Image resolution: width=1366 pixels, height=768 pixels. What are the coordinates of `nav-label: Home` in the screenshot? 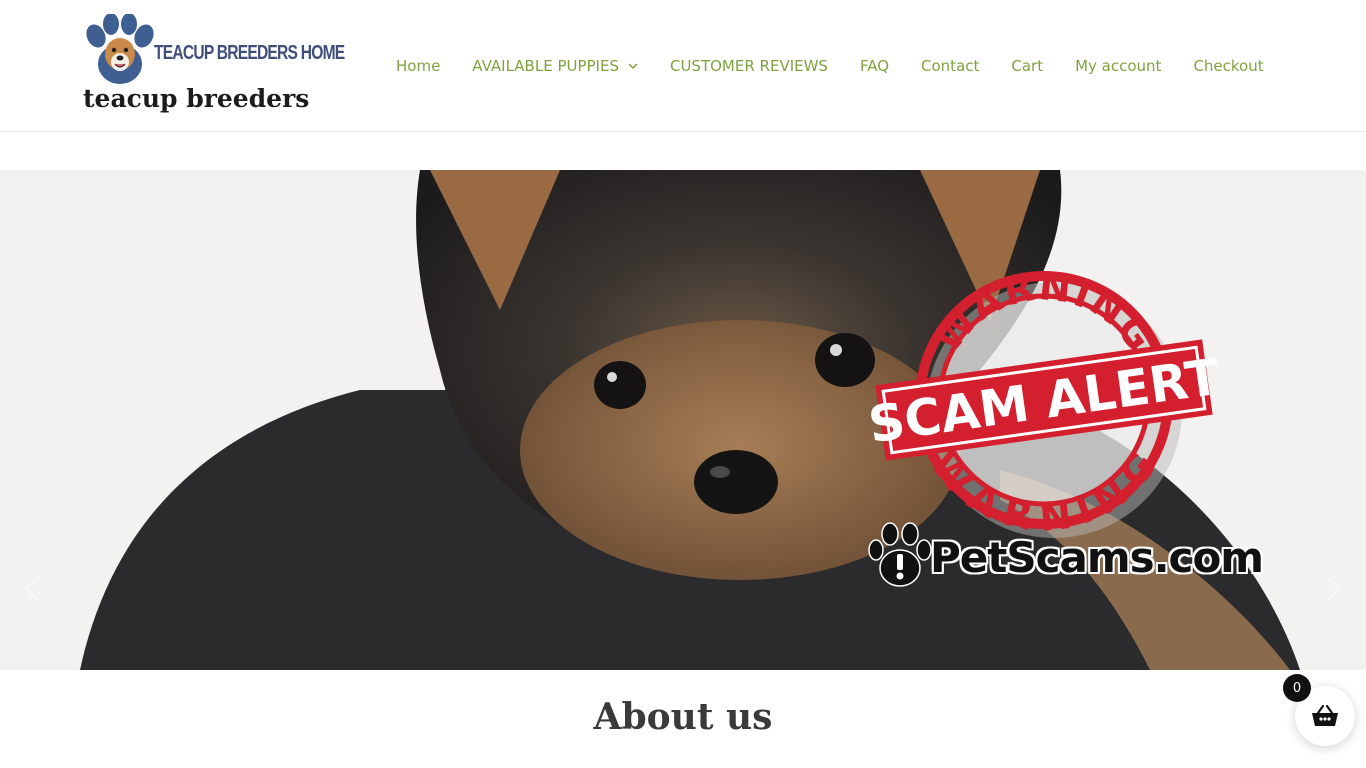 It's located at (418, 66).